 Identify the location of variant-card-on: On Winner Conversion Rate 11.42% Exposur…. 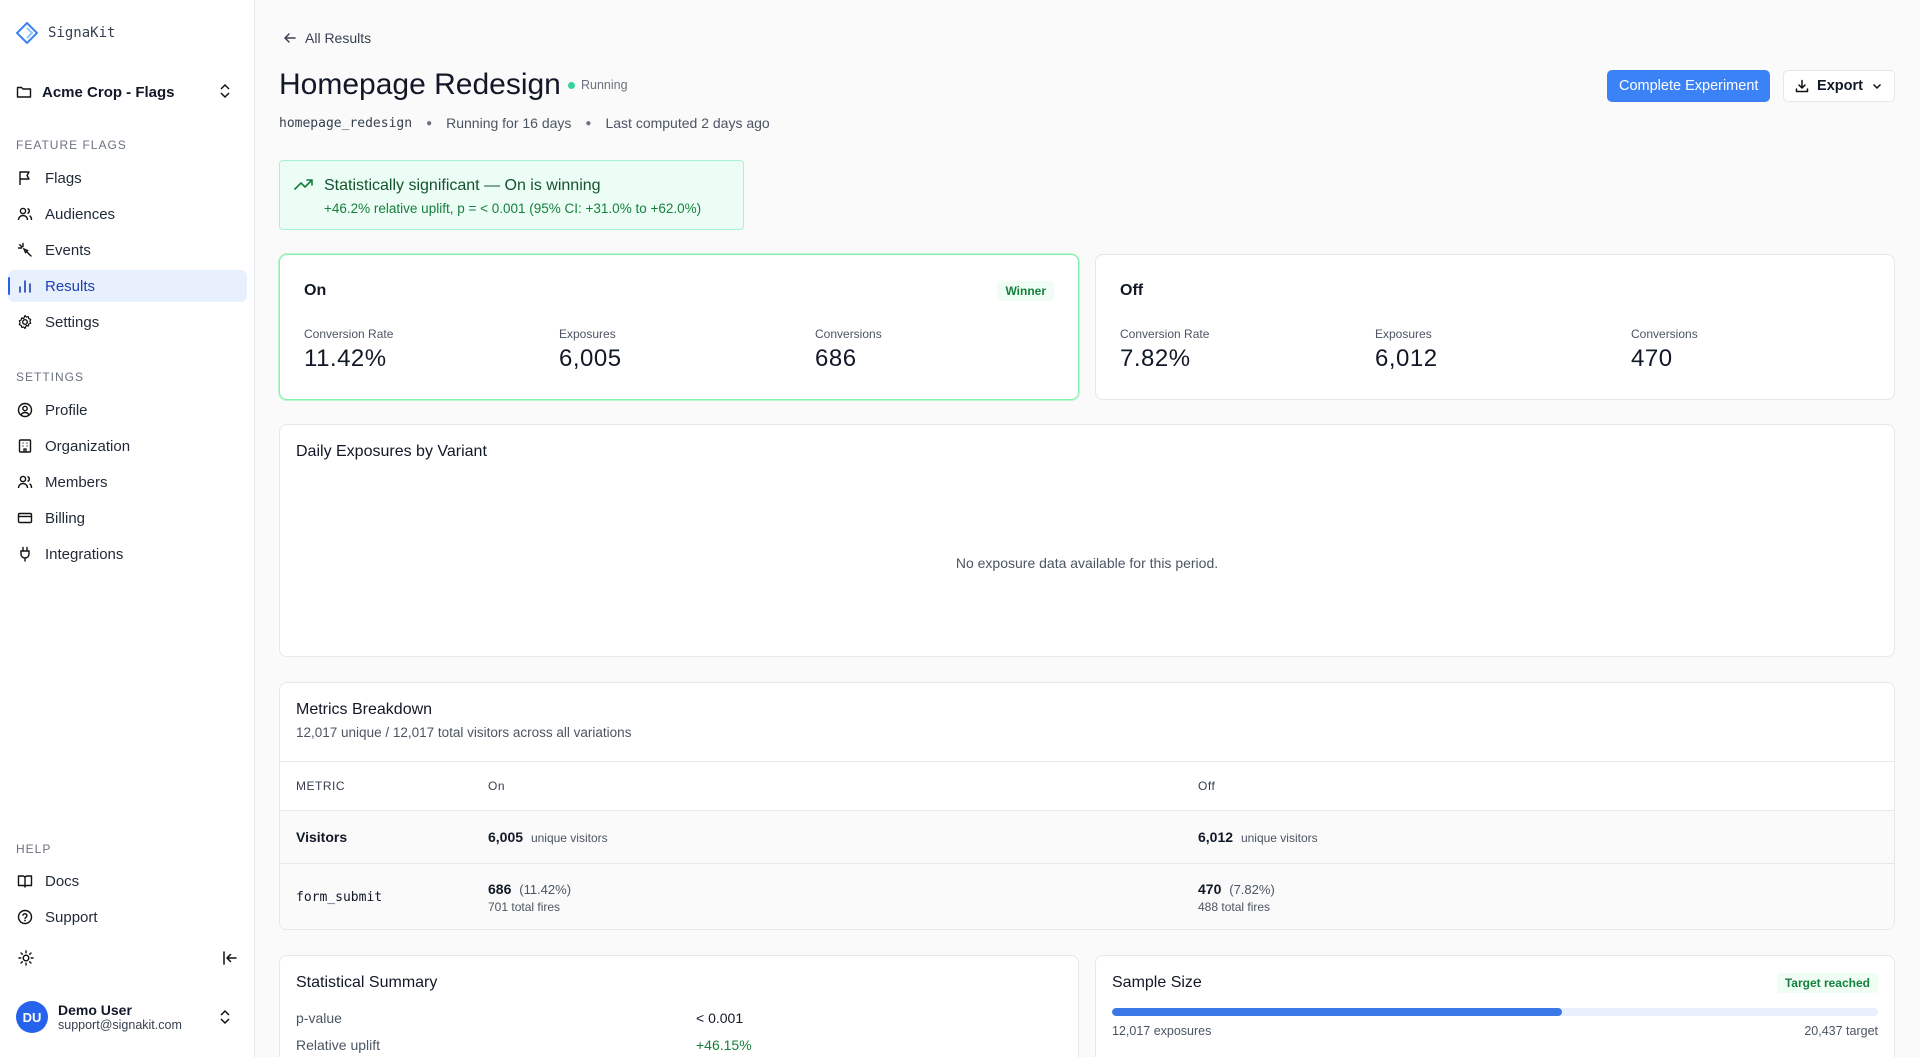
(679, 327).